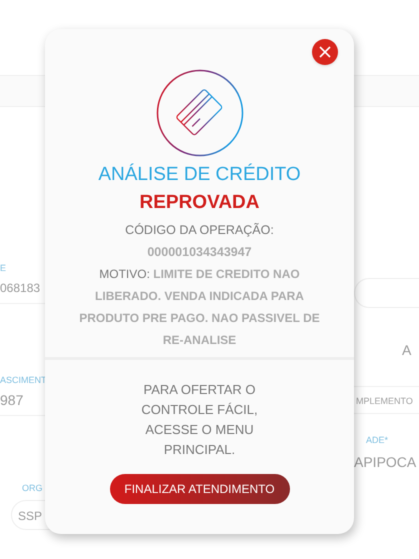 The width and height of the screenshot is (419, 559). I want to click on field-label: ADE*, so click(378, 440).